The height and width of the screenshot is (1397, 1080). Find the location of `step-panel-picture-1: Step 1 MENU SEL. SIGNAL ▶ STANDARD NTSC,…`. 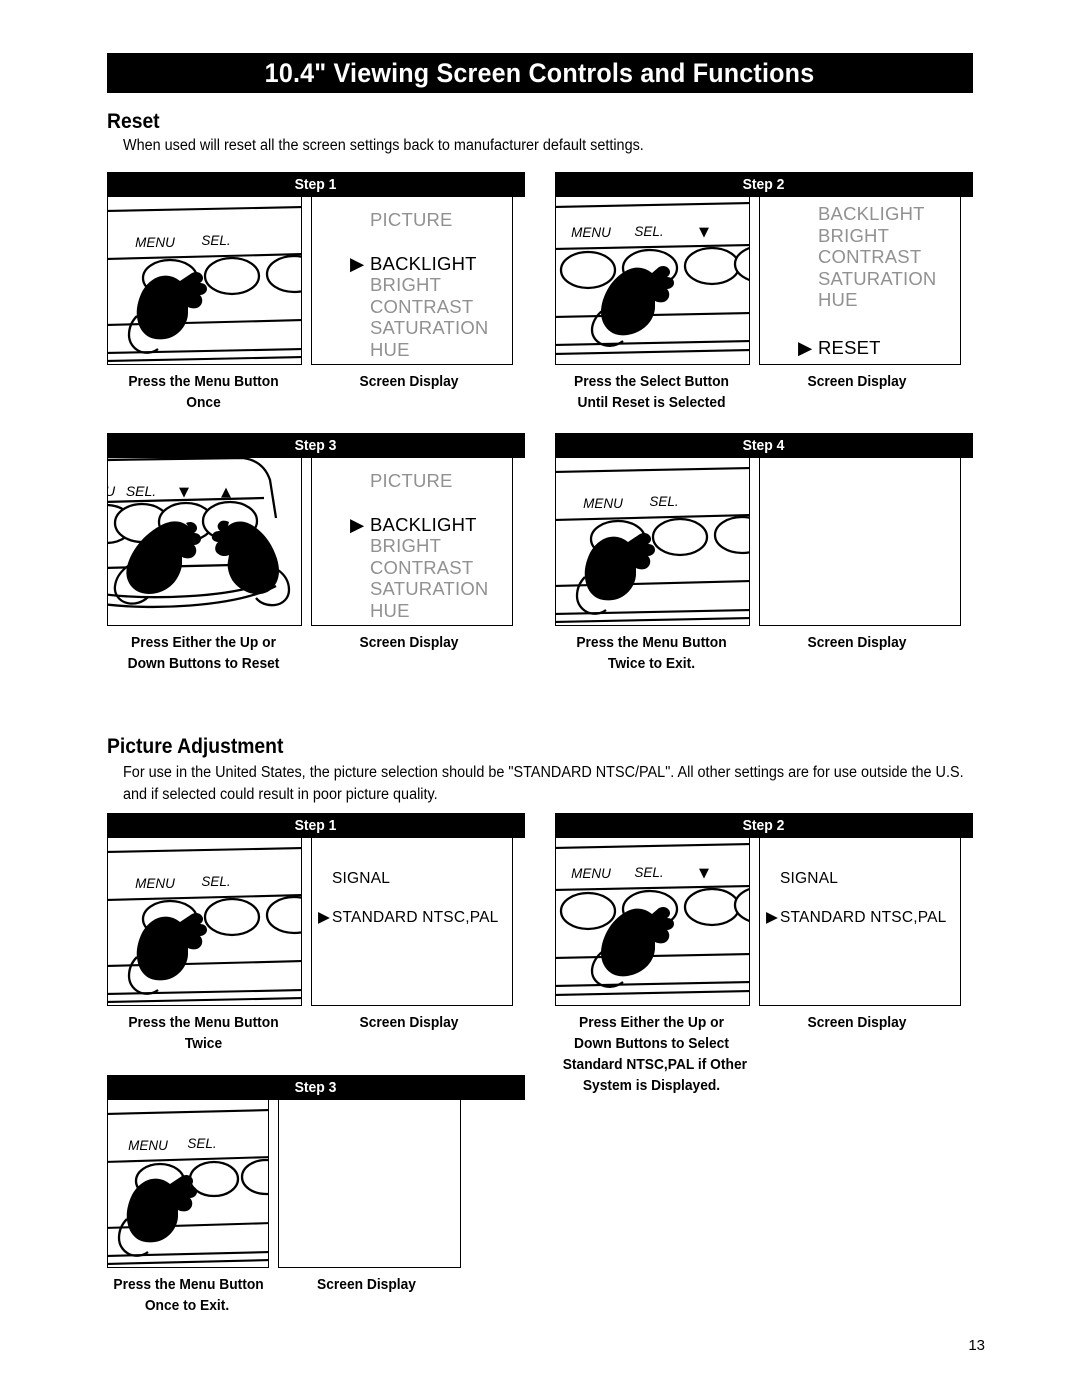

step-panel-picture-1: Step 1 MENU SEL. SIGNAL ▶ STANDARD NTSC,… is located at coordinates (316, 933).